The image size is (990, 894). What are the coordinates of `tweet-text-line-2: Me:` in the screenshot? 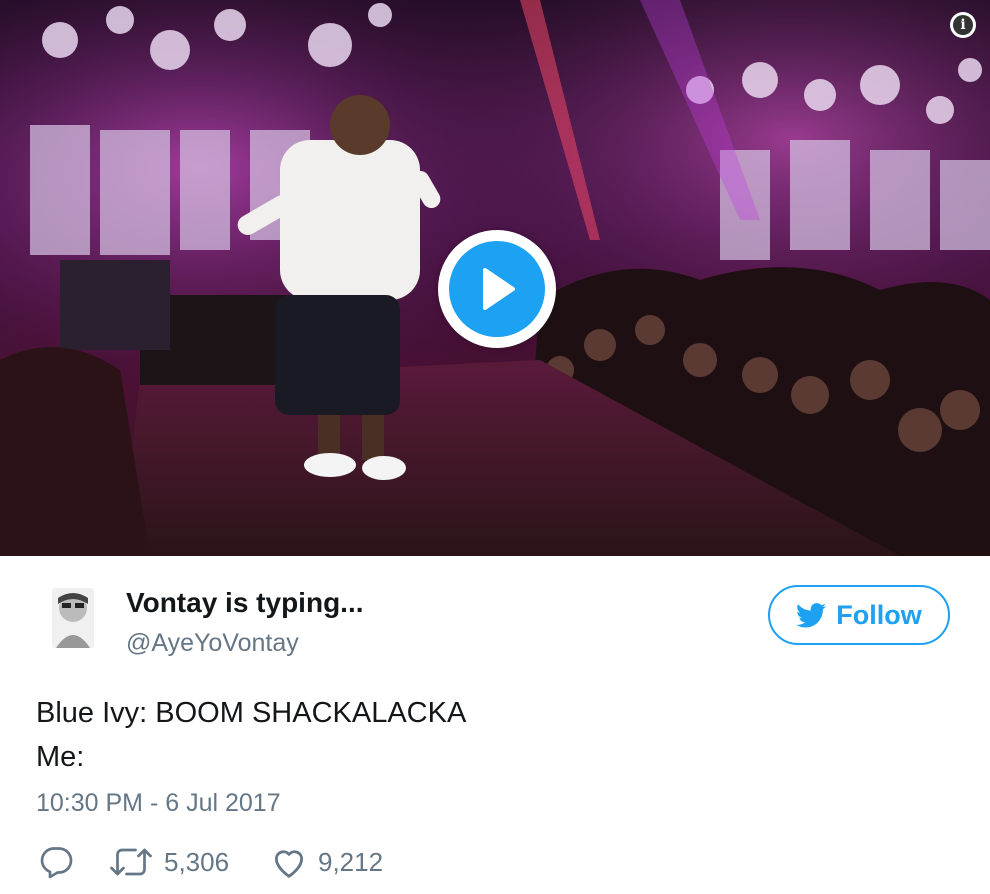 It's located at (60, 757).